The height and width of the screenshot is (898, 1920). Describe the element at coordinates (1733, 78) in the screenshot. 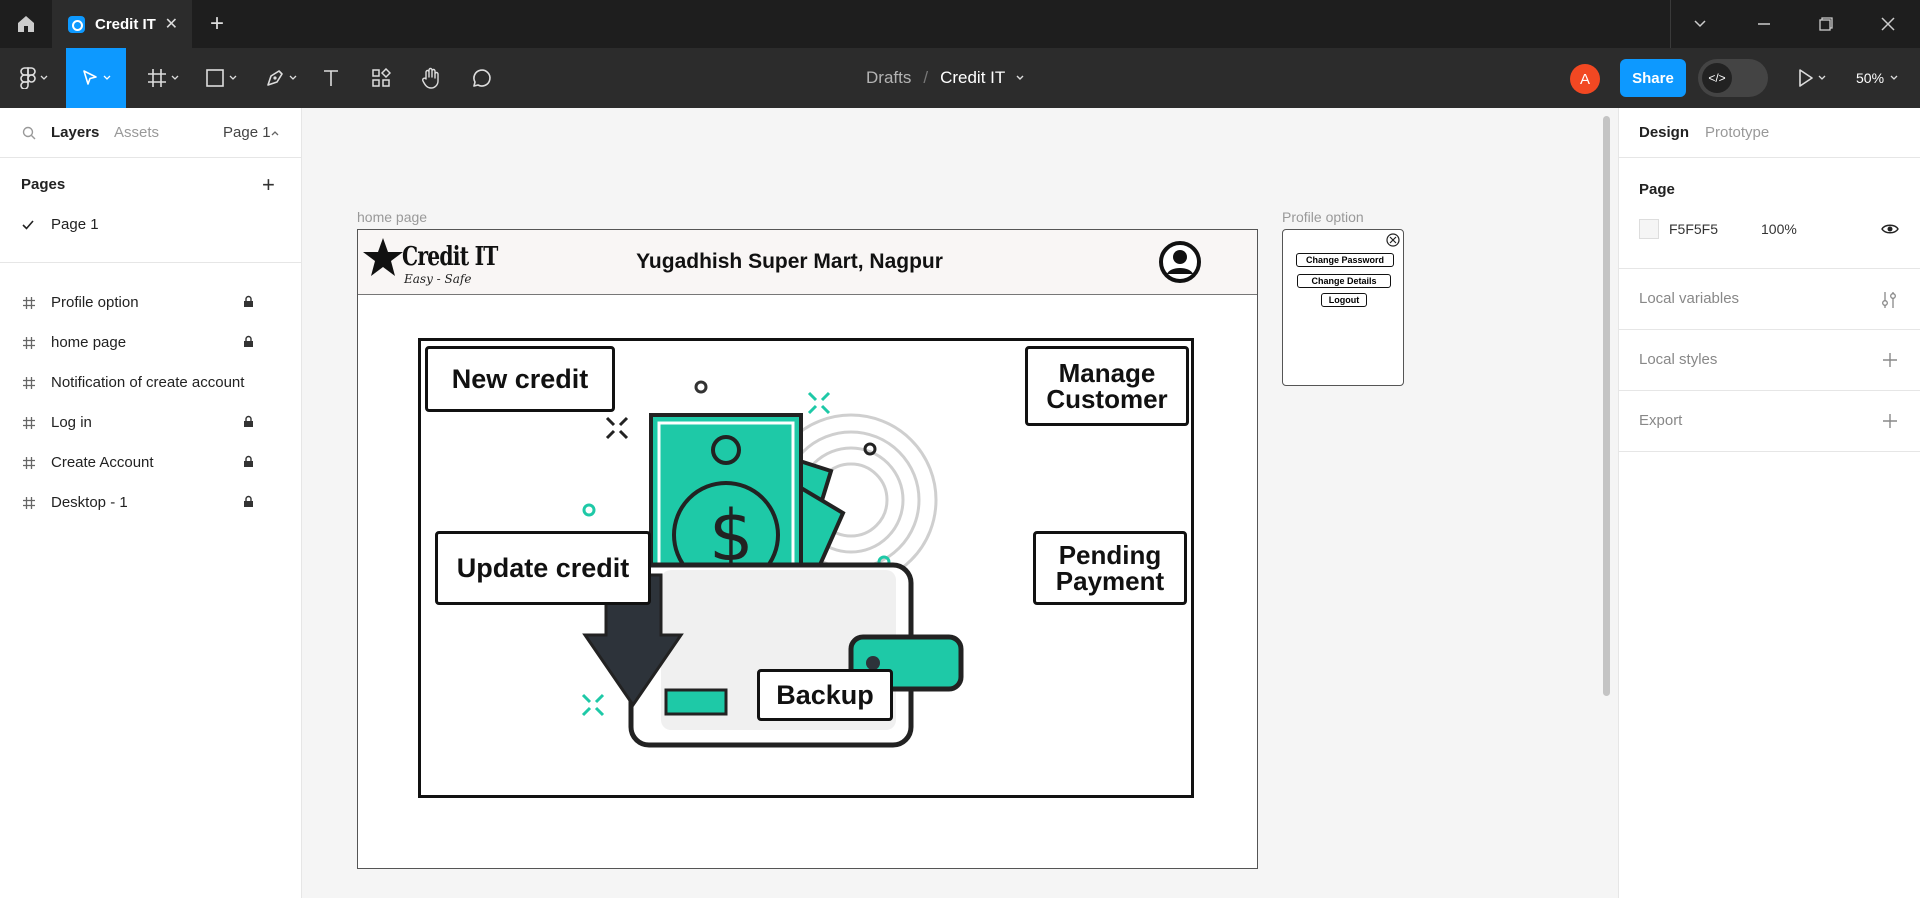

I see `dev-mode-toggle: </>` at that location.